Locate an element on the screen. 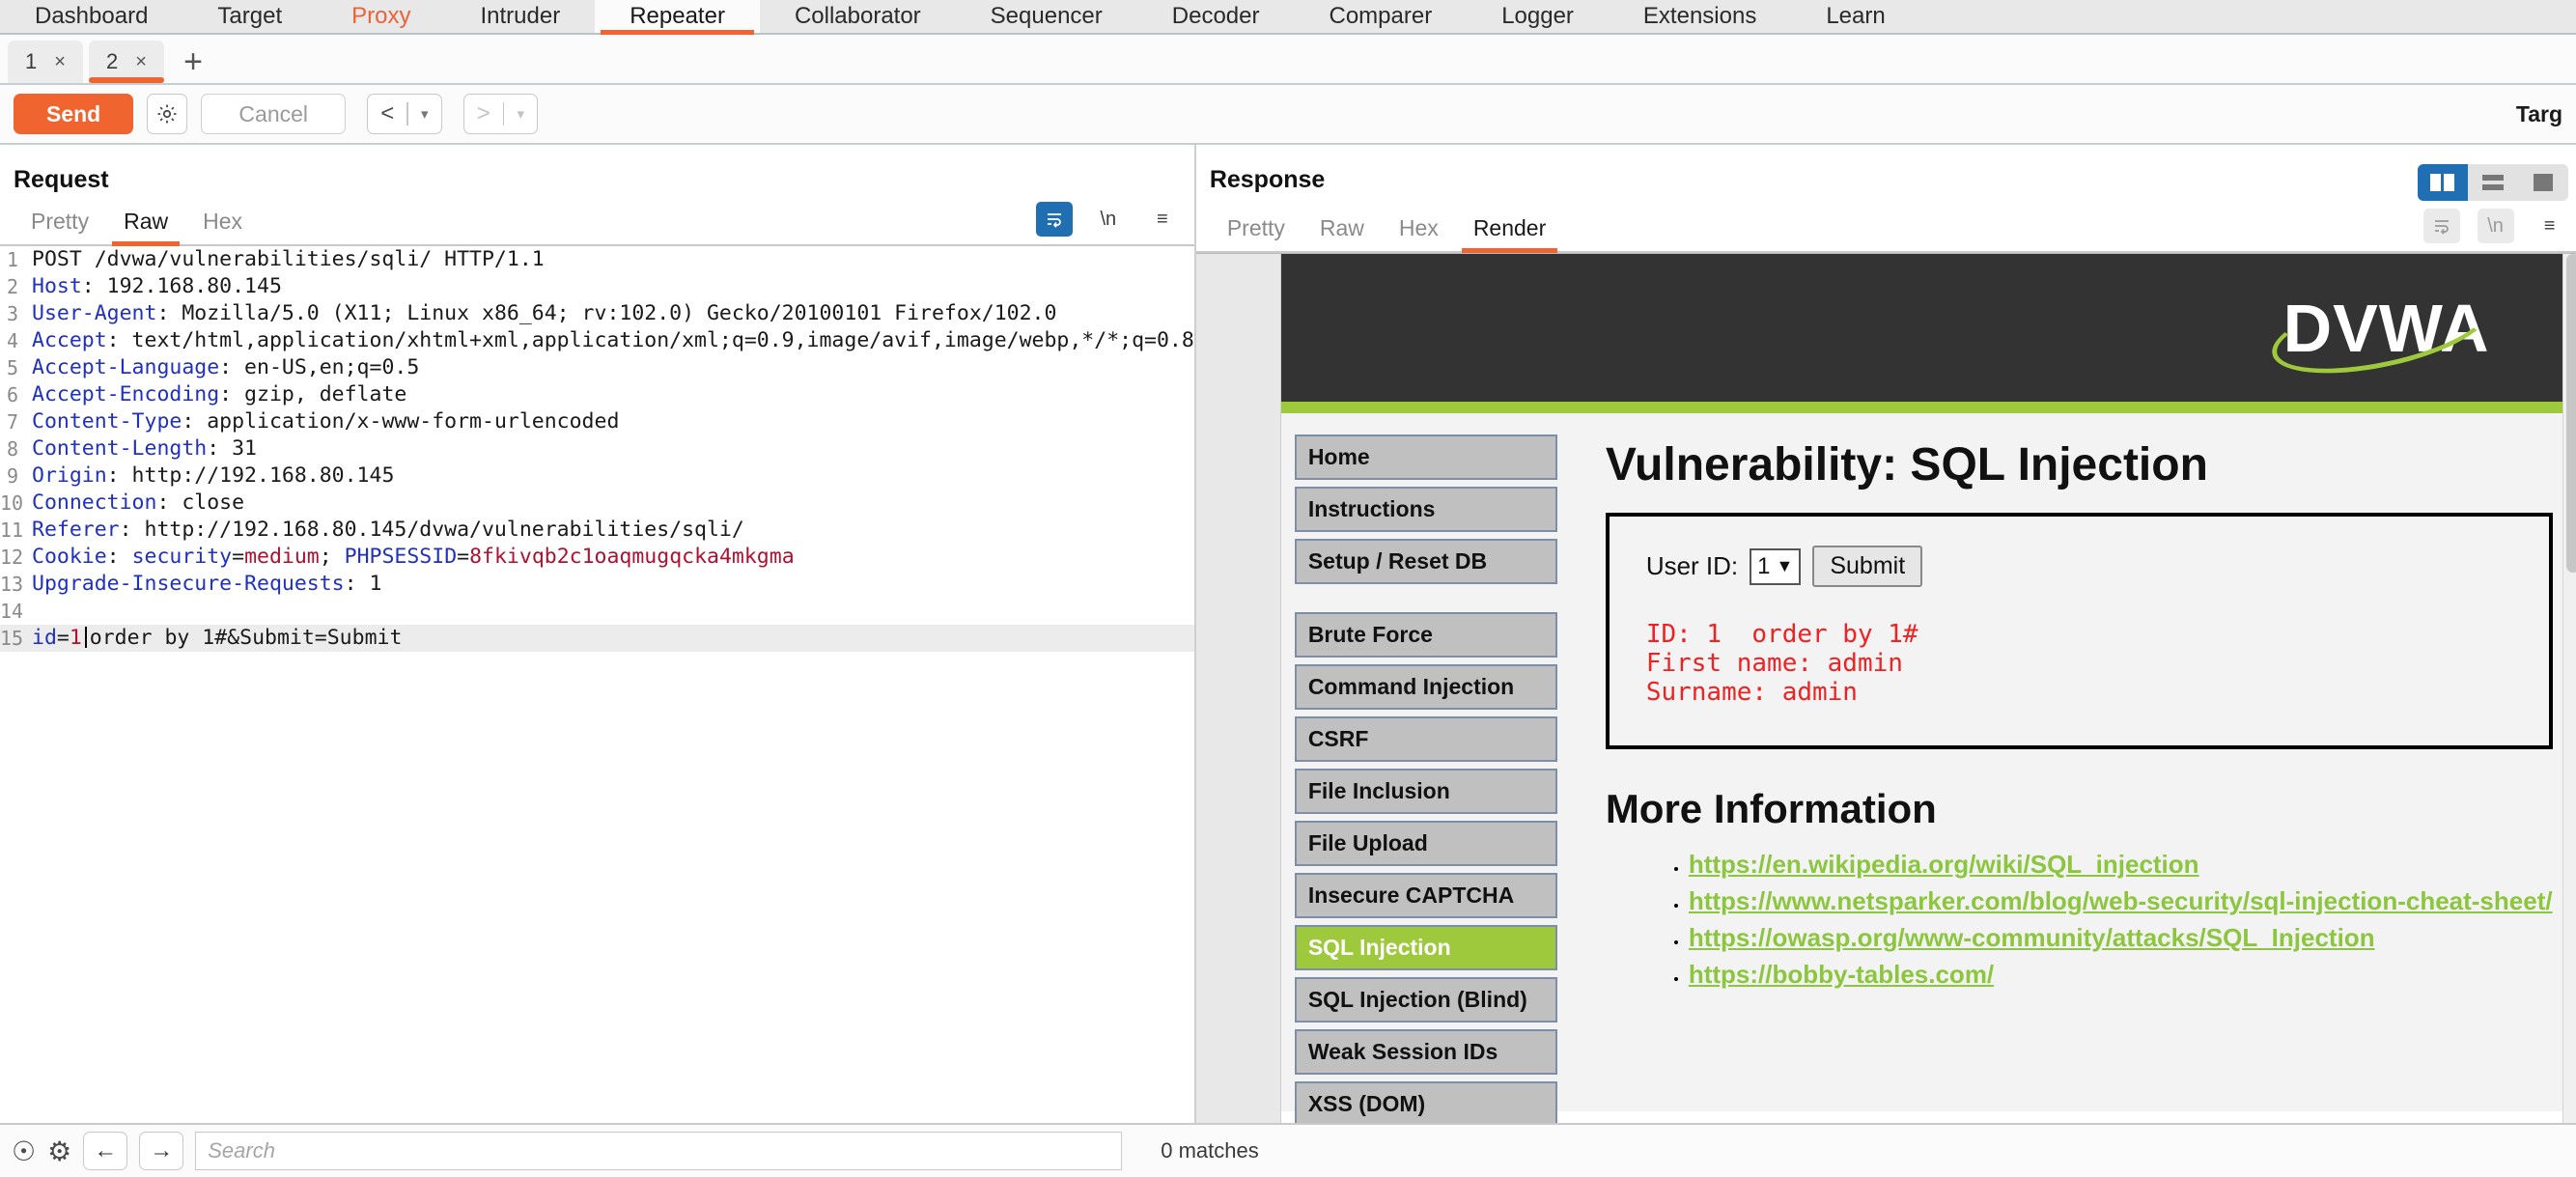 Image resolution: width=2576 pixels, height=1177 pixels. gear-icon is located at coordinates (167, 114).